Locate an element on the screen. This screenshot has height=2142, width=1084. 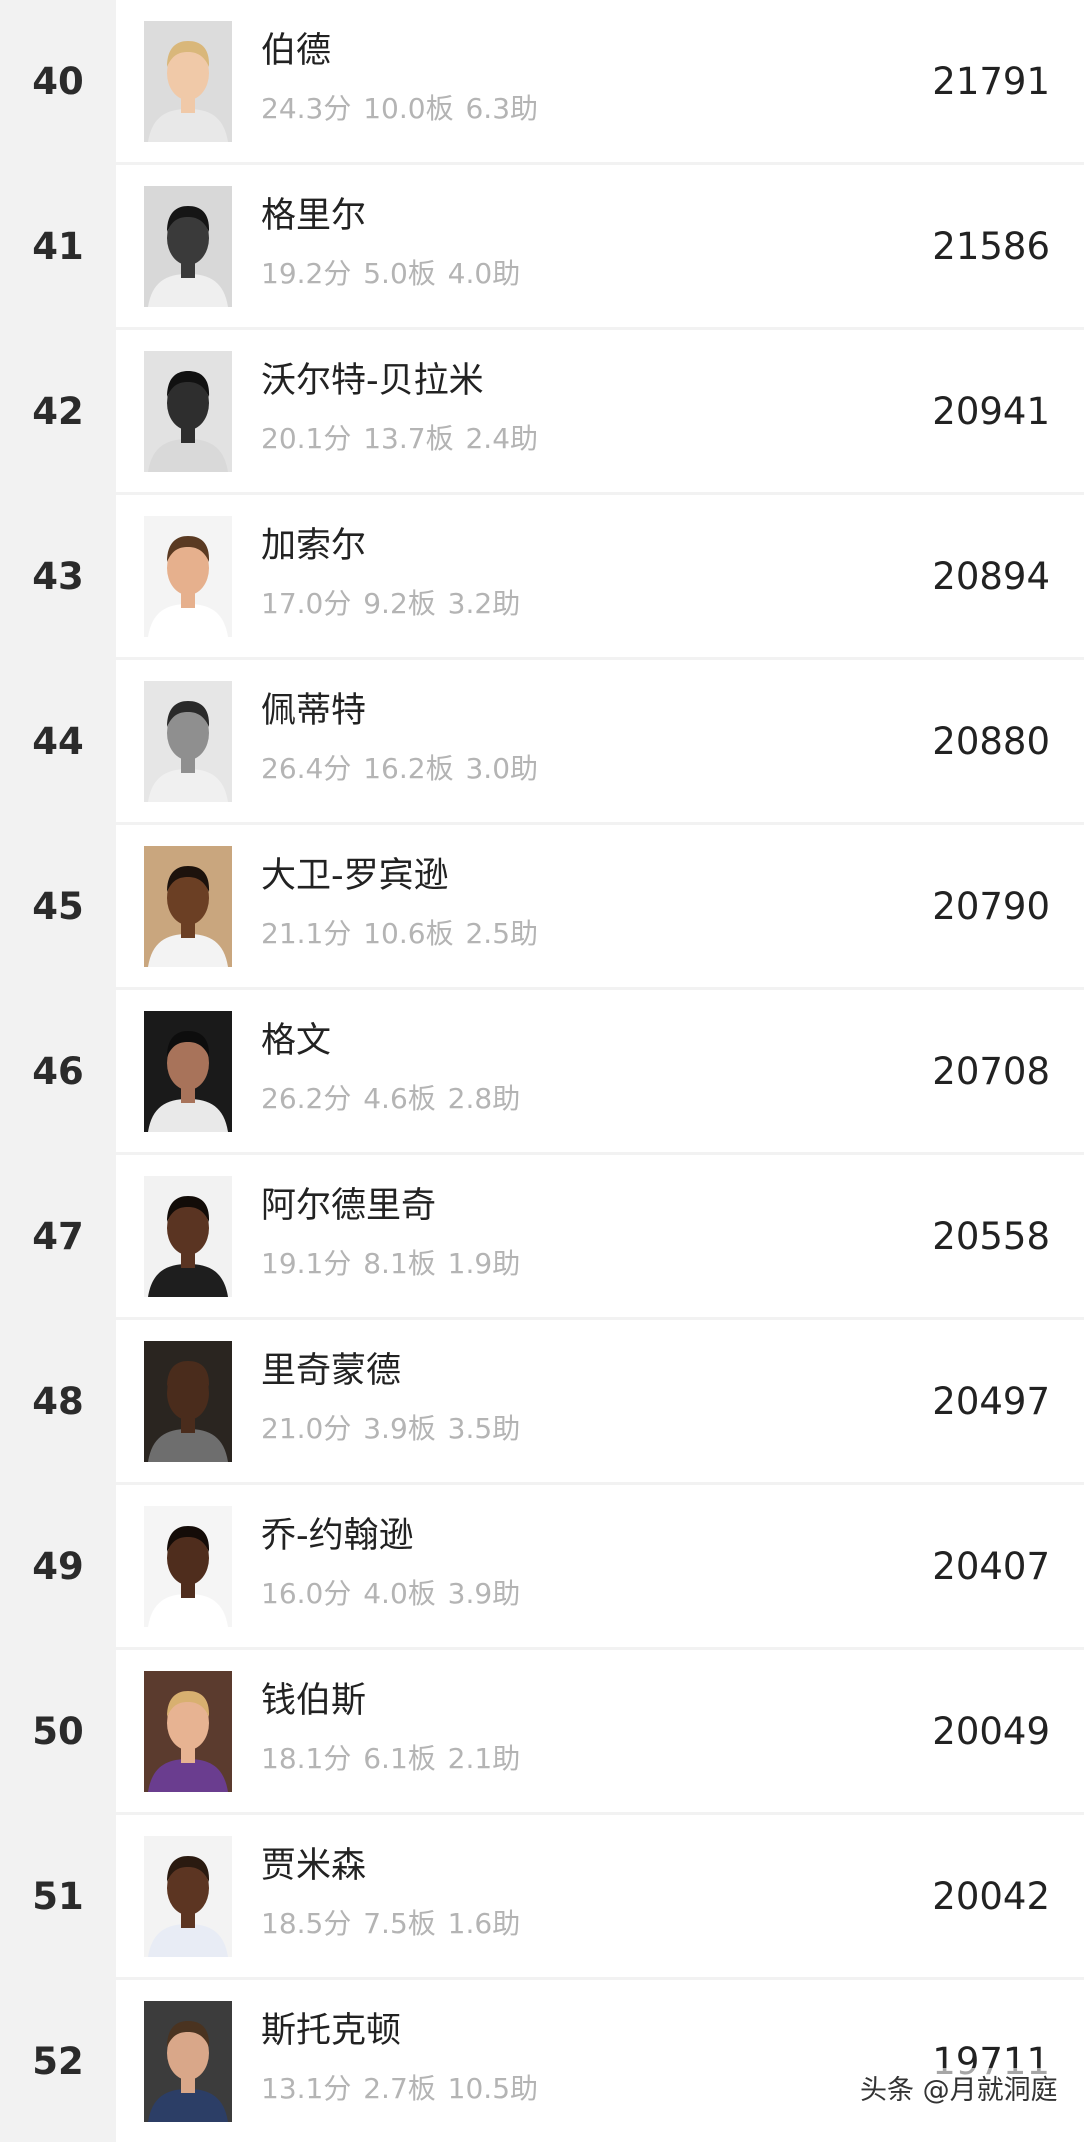
player-stats: 24.3分 10.0板 6.3助 is located at coordinates (400, 108).